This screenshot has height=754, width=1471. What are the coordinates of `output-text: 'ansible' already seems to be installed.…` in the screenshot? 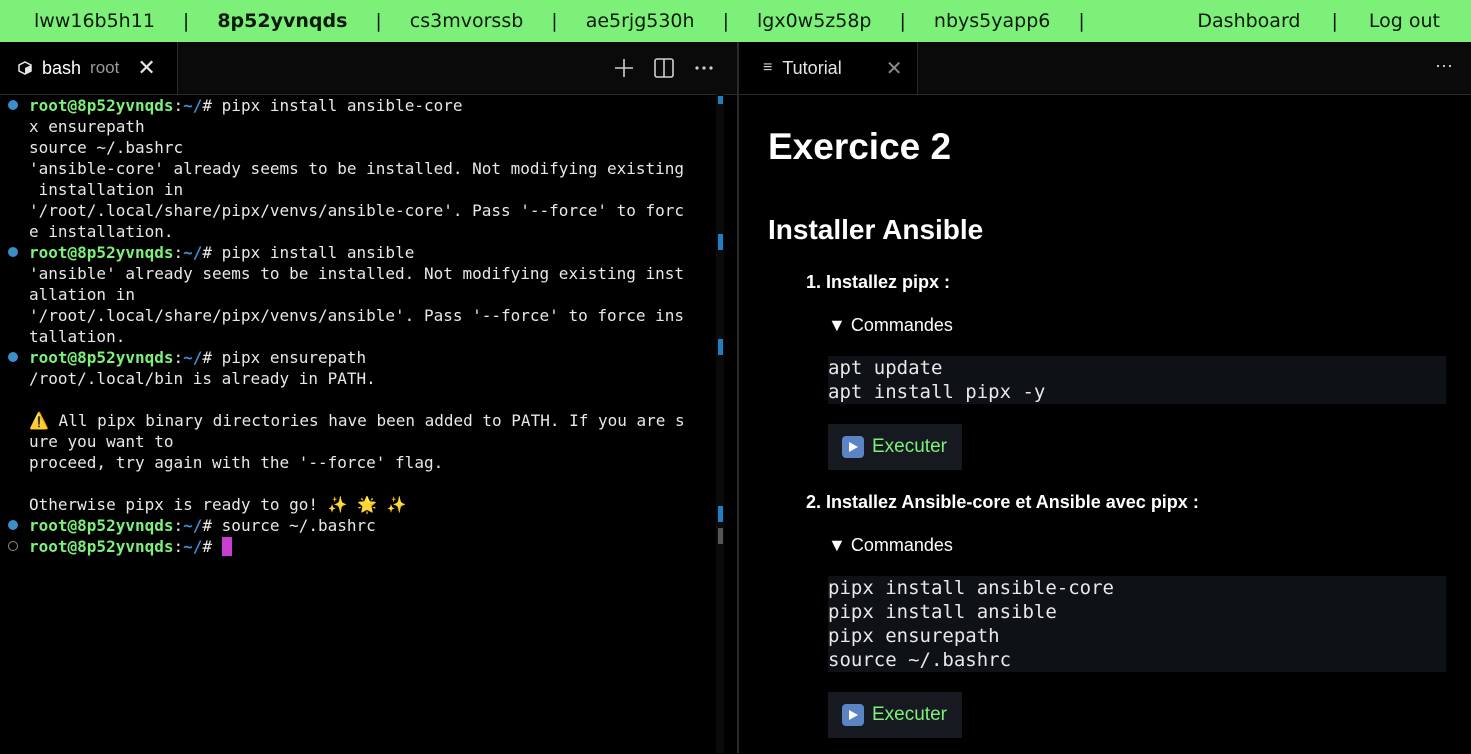 It's located at (357, 273).